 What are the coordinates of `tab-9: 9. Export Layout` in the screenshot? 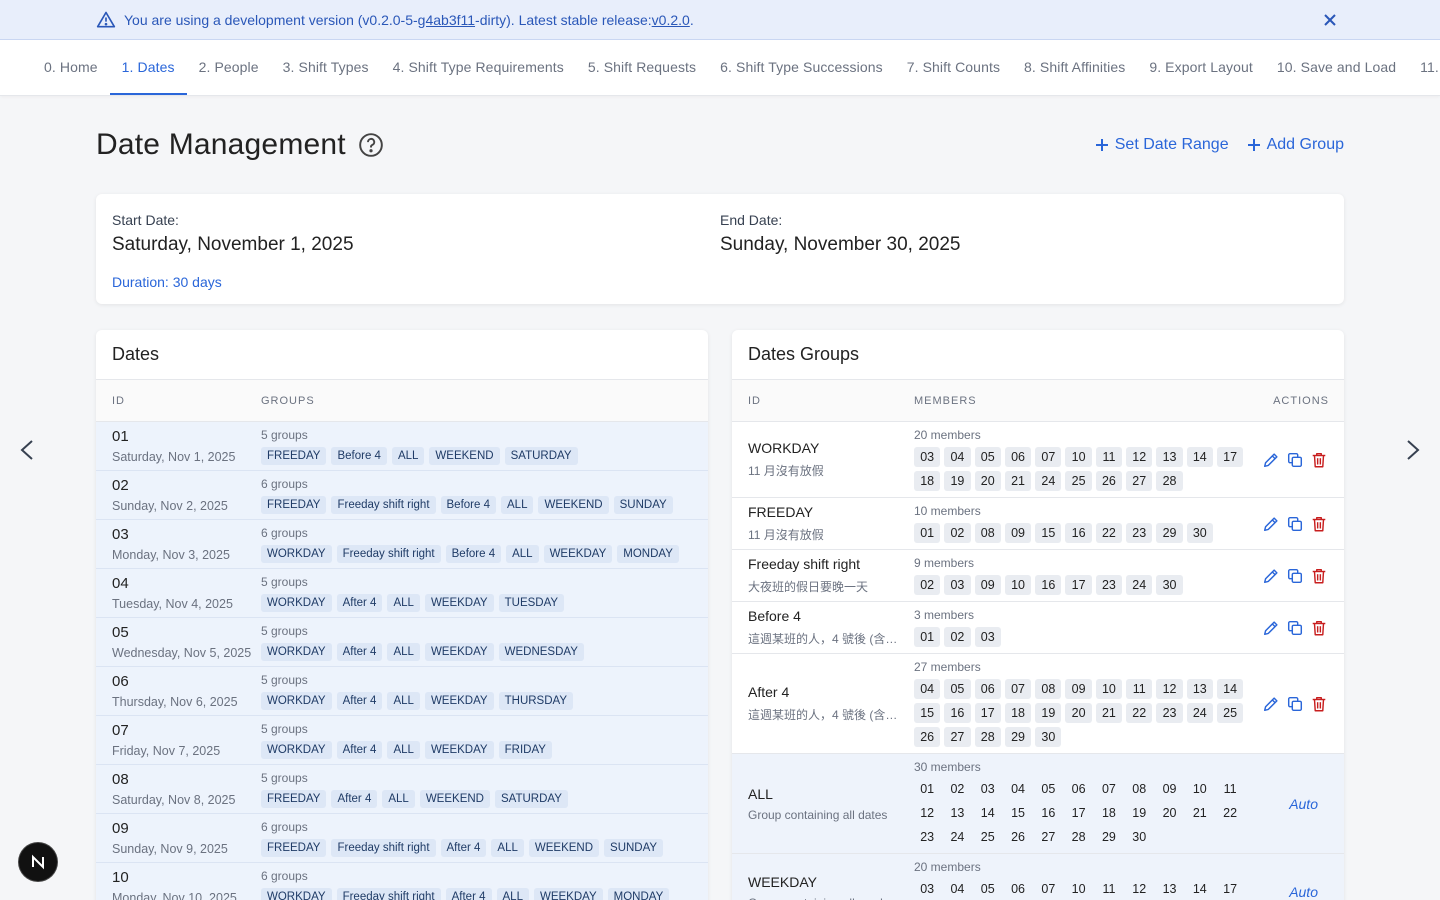 It's located at (1201, 67).